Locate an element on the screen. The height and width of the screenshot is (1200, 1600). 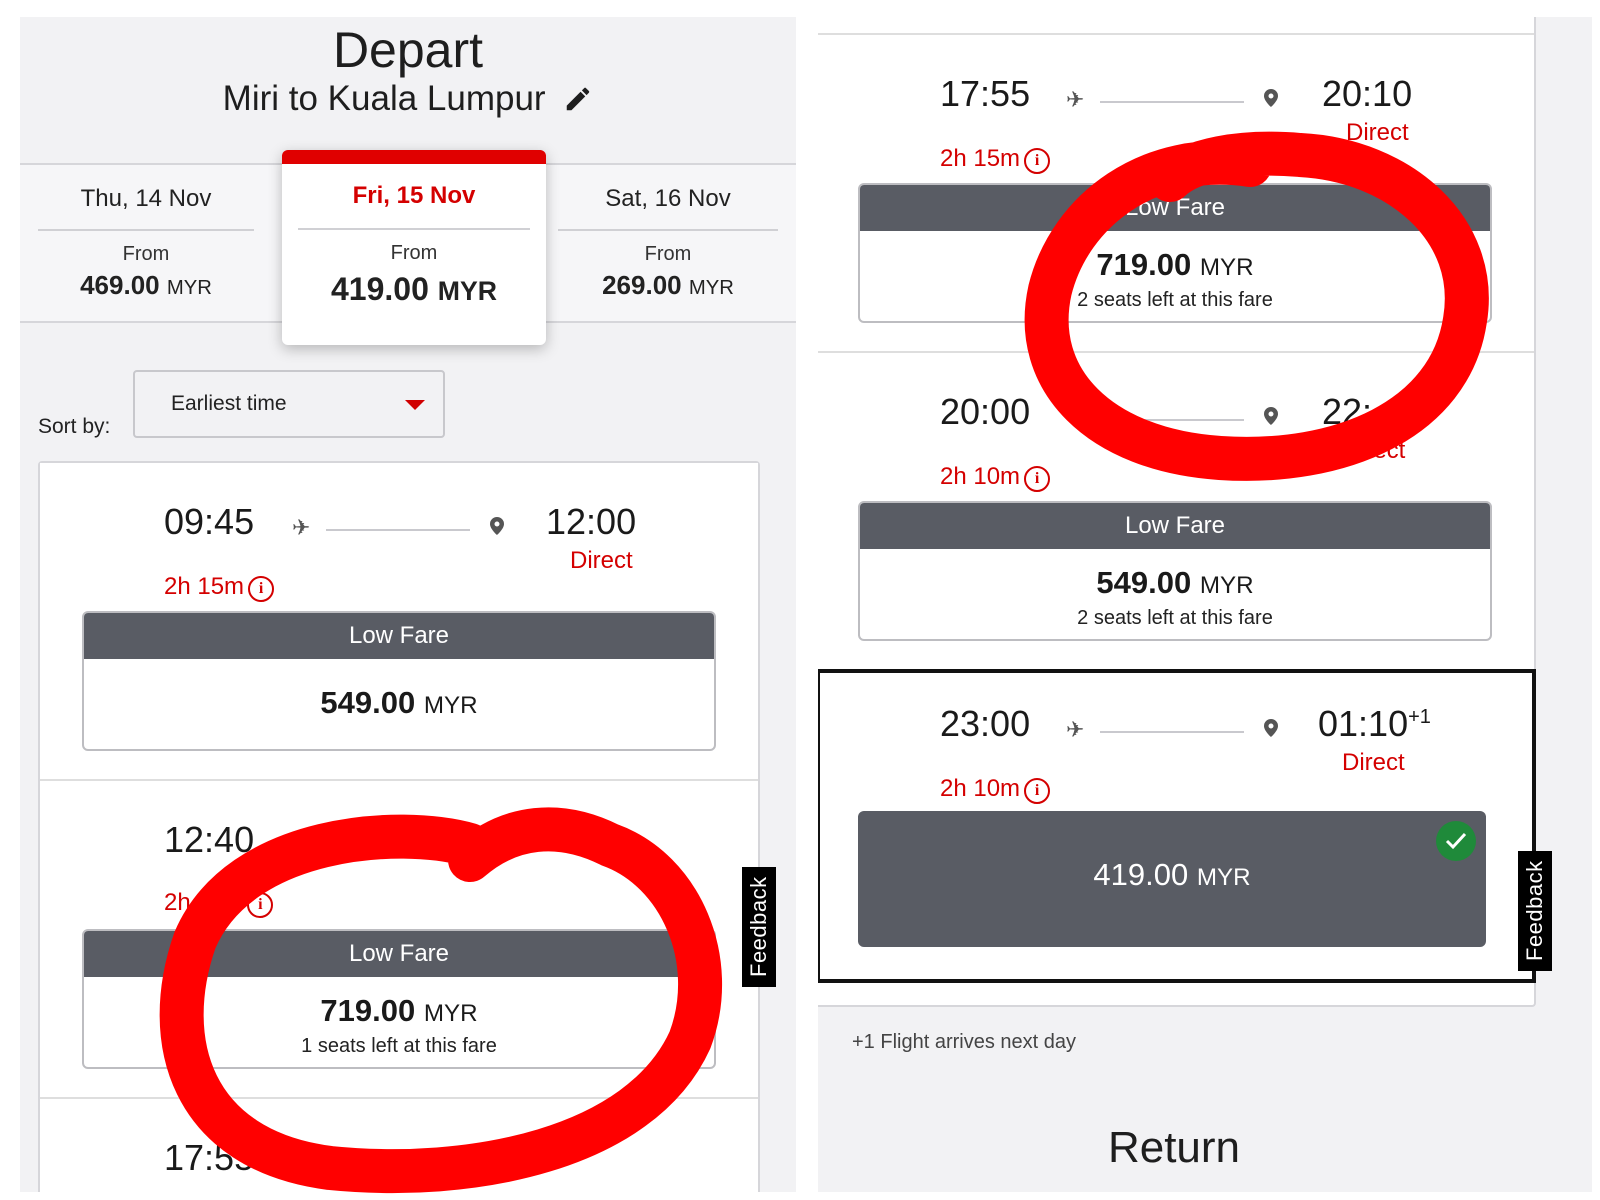
departure-time: 09:45 is located at coordinates (209, 521).